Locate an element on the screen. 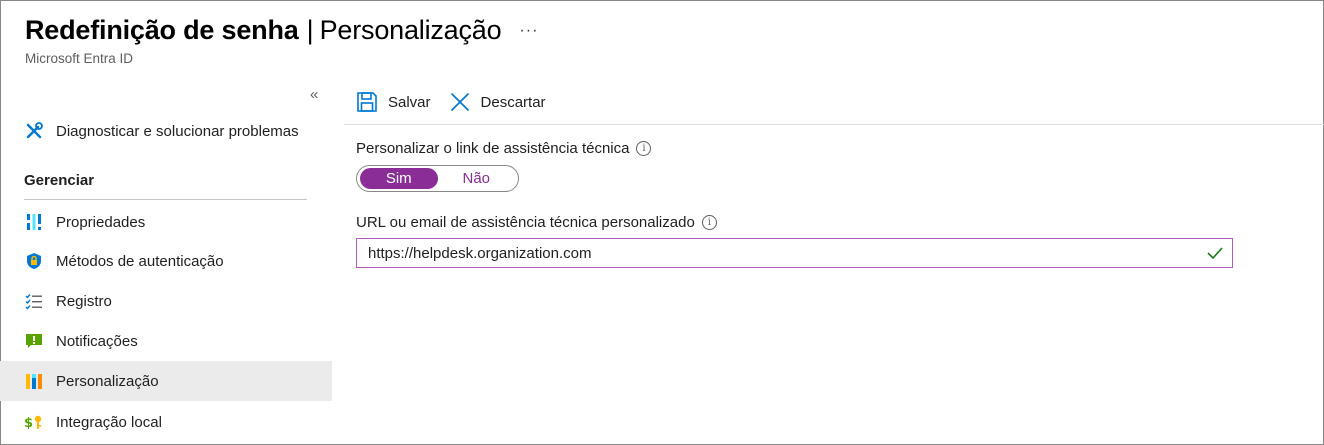  sidebar-item-label: Diagnosticar e solucionar problemas is located at coordinates (177, 131).